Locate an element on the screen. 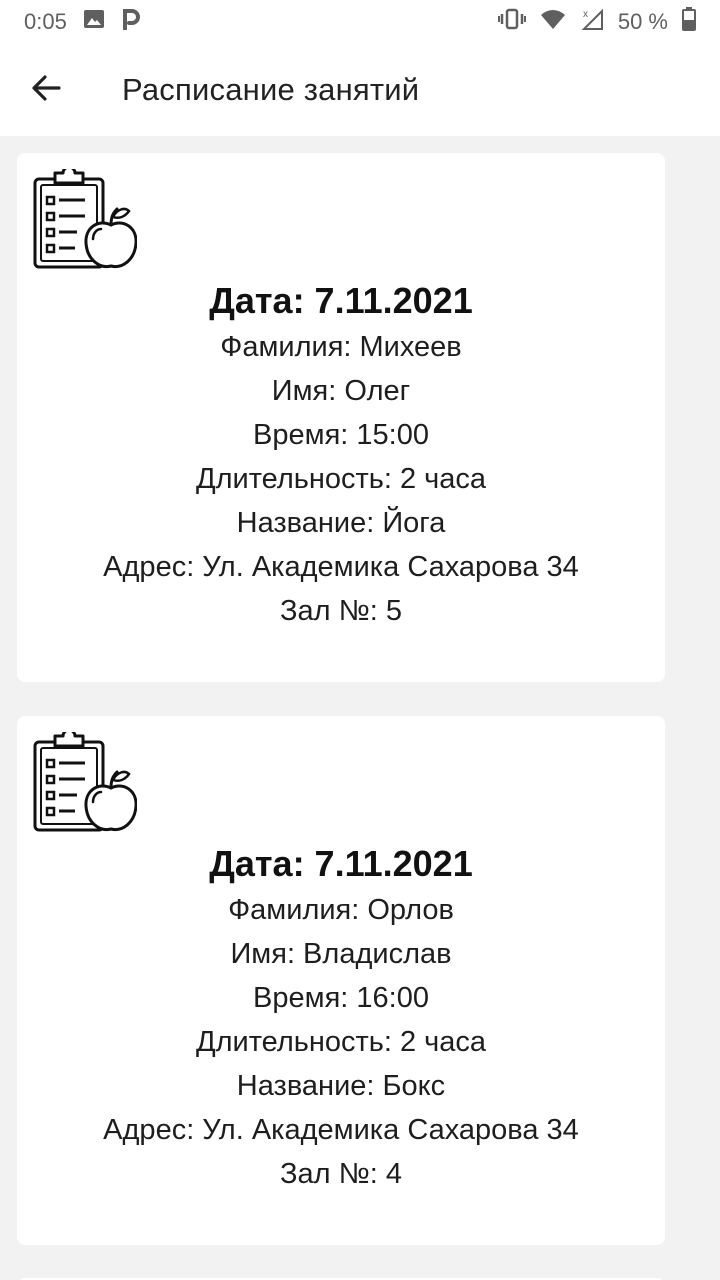 The image size is (720, 1280). no-signal-icon: x is located at coordinates (592, 22).